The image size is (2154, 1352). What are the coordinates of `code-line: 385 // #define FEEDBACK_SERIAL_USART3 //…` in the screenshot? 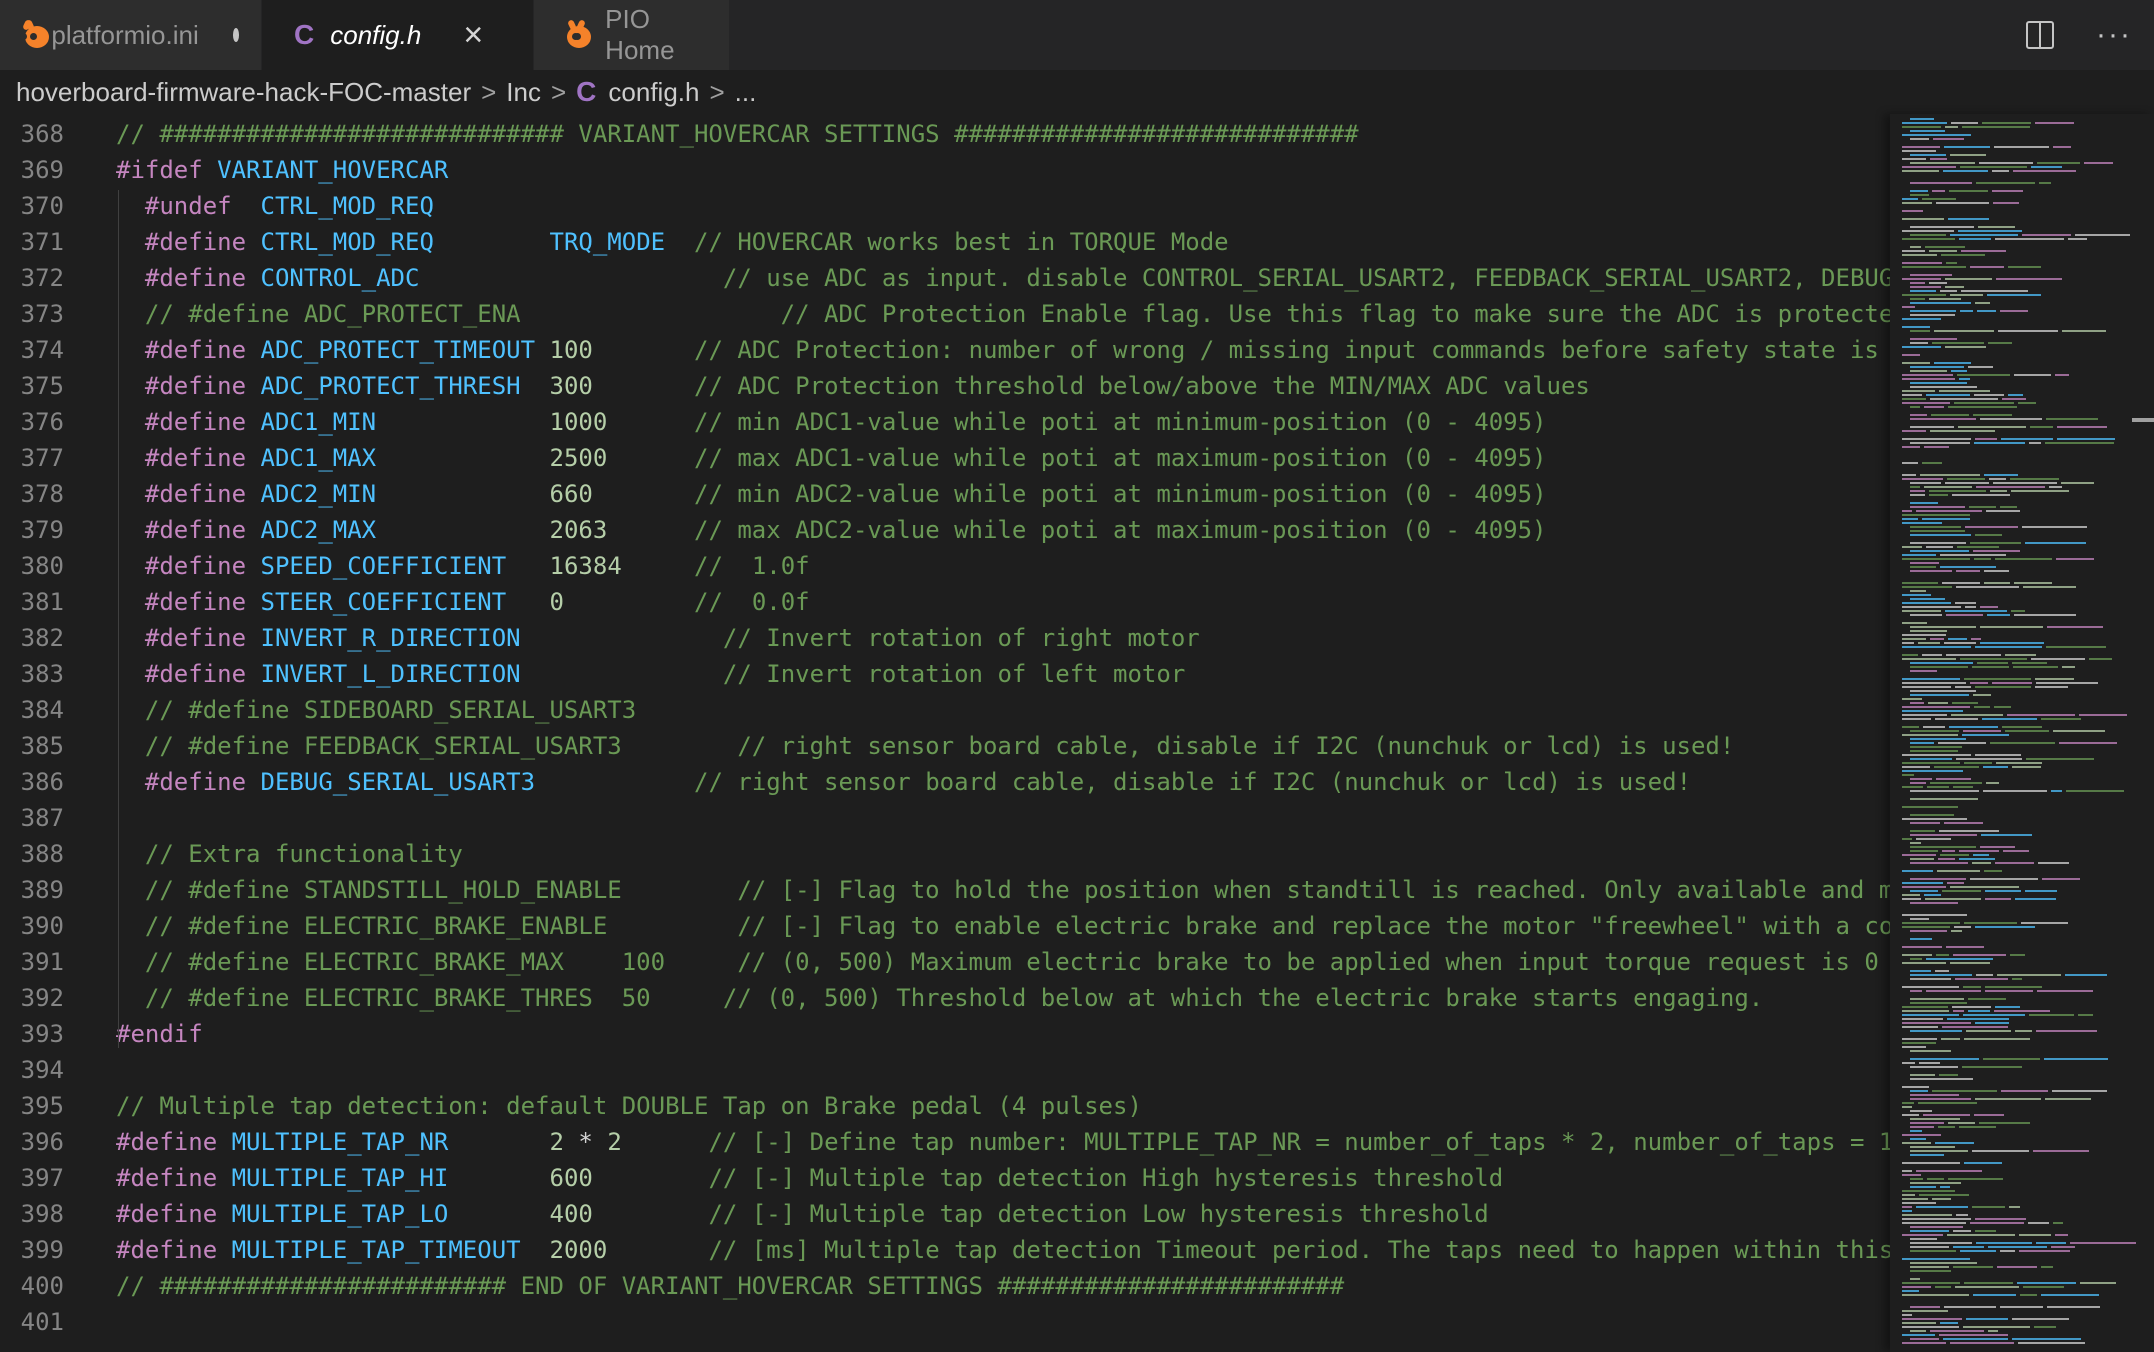 It's located at (945, 746).